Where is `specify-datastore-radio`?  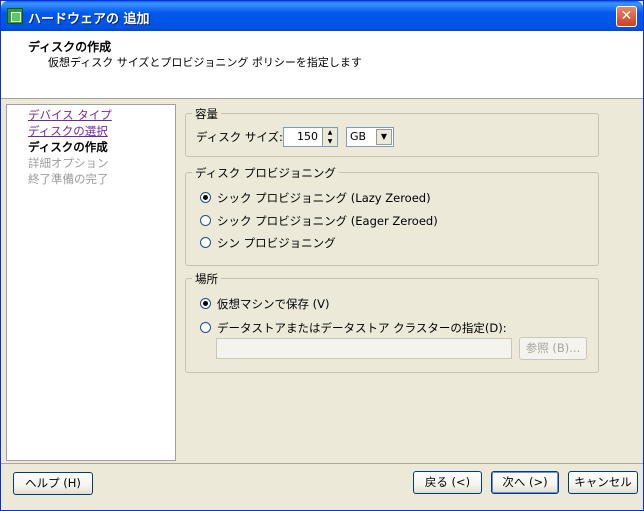 specify-datastore-radio is located at coordinates (205, 327).